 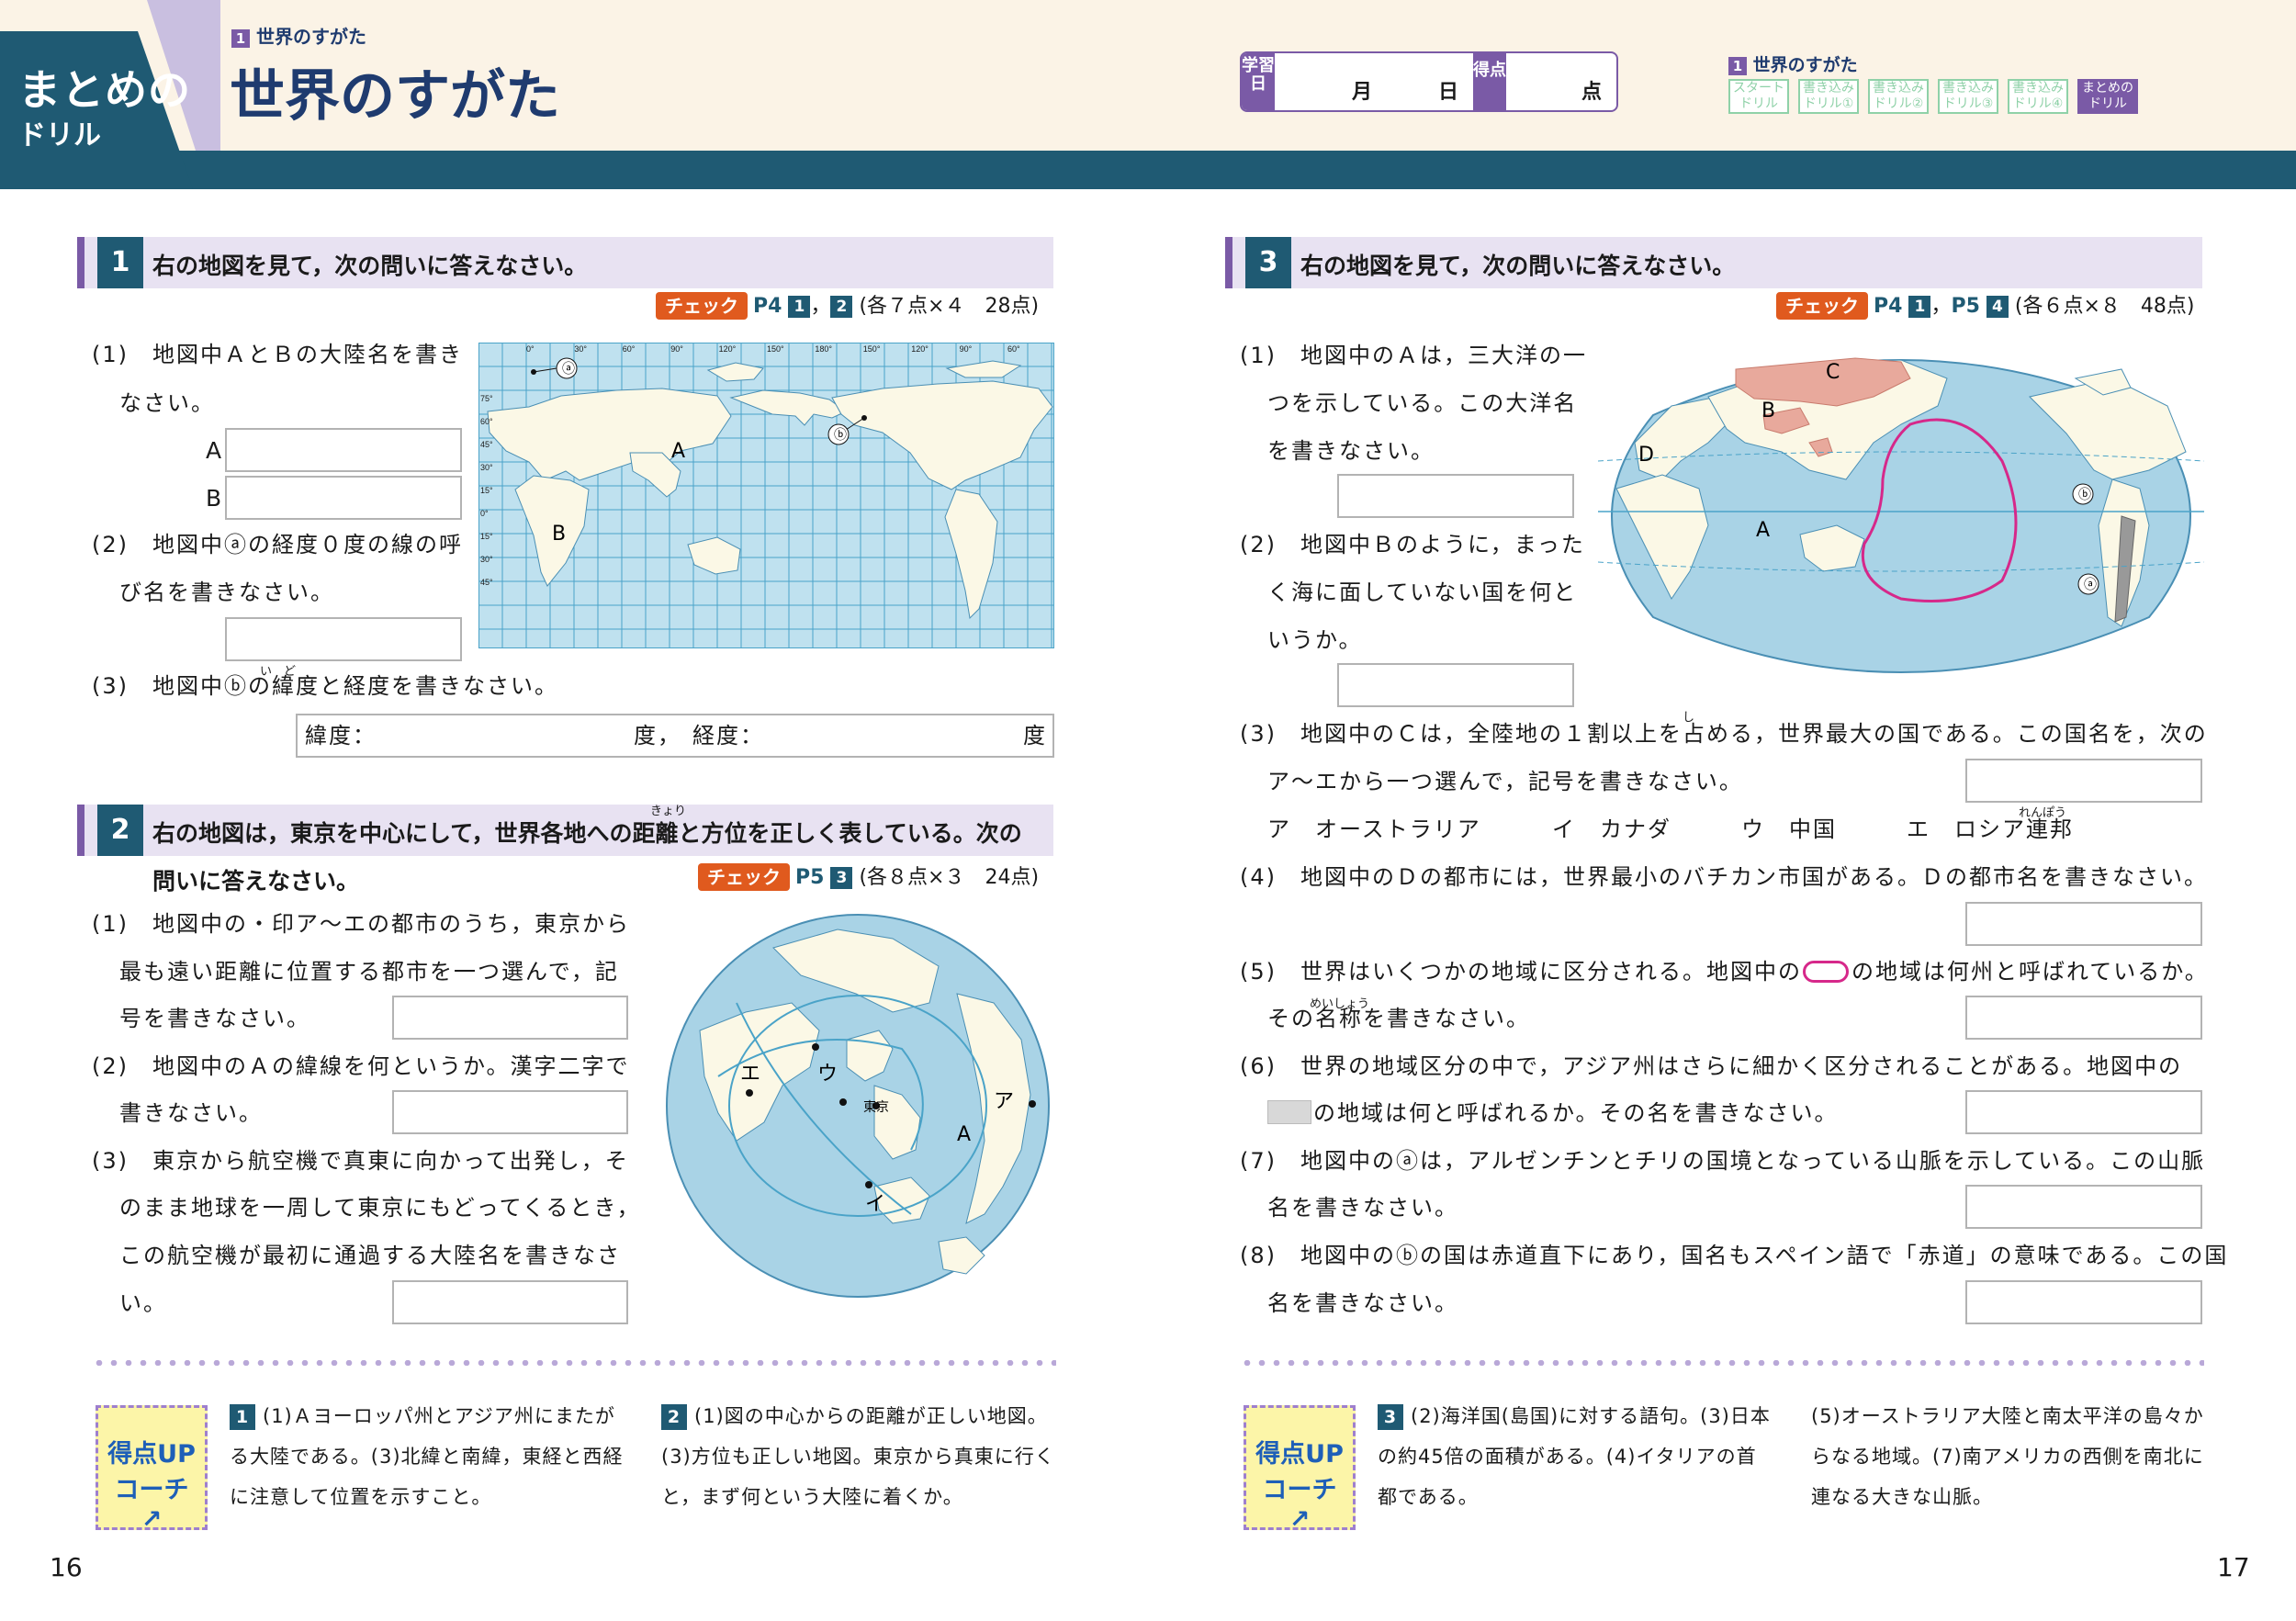 I want to click on nav-title: 1 世界のすがた, so click(x=1793, y=64).